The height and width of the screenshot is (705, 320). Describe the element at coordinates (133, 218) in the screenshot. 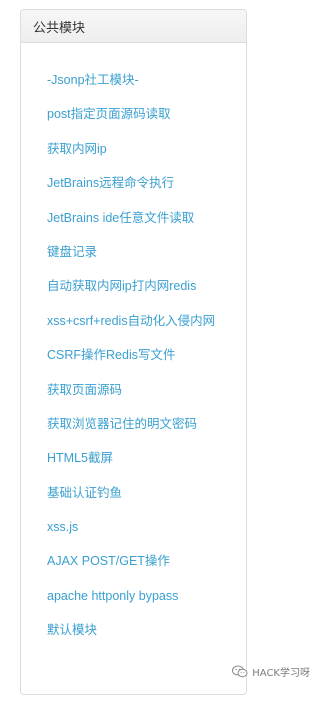

I see `module-item-jetbrains-file-read: JetBrains ide任意文件读取` at that location.